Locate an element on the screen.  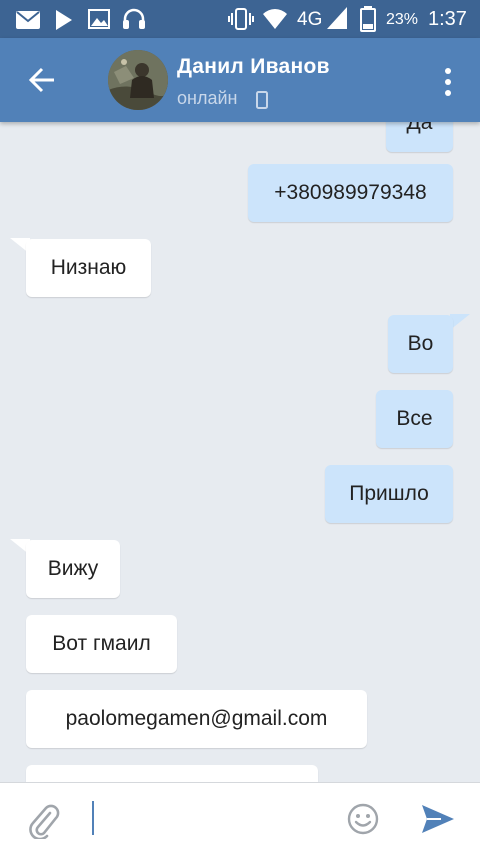
message-text: Пришло is located at coordinates (389, 493).